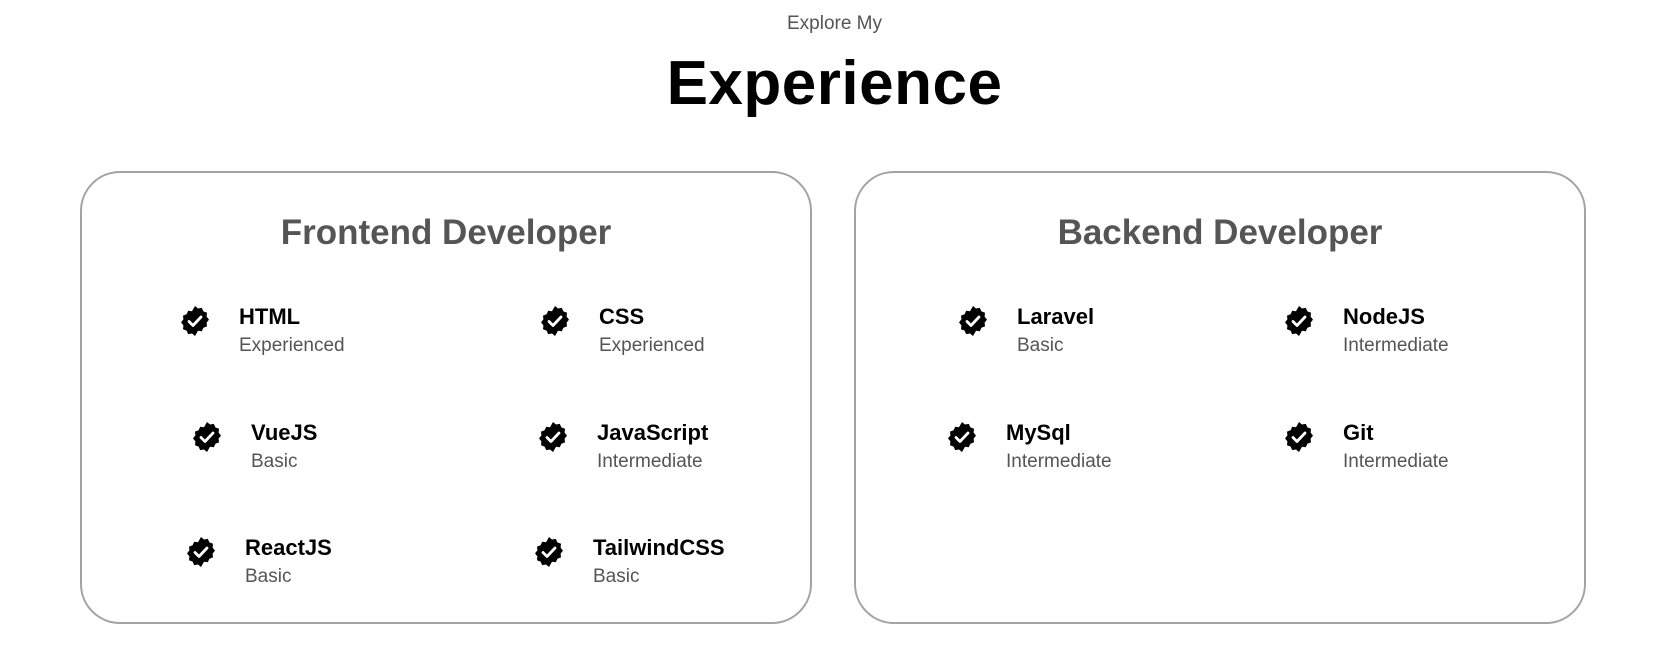  I want to click on skill-item: JavaScript Intermediate, so click(622, 446).